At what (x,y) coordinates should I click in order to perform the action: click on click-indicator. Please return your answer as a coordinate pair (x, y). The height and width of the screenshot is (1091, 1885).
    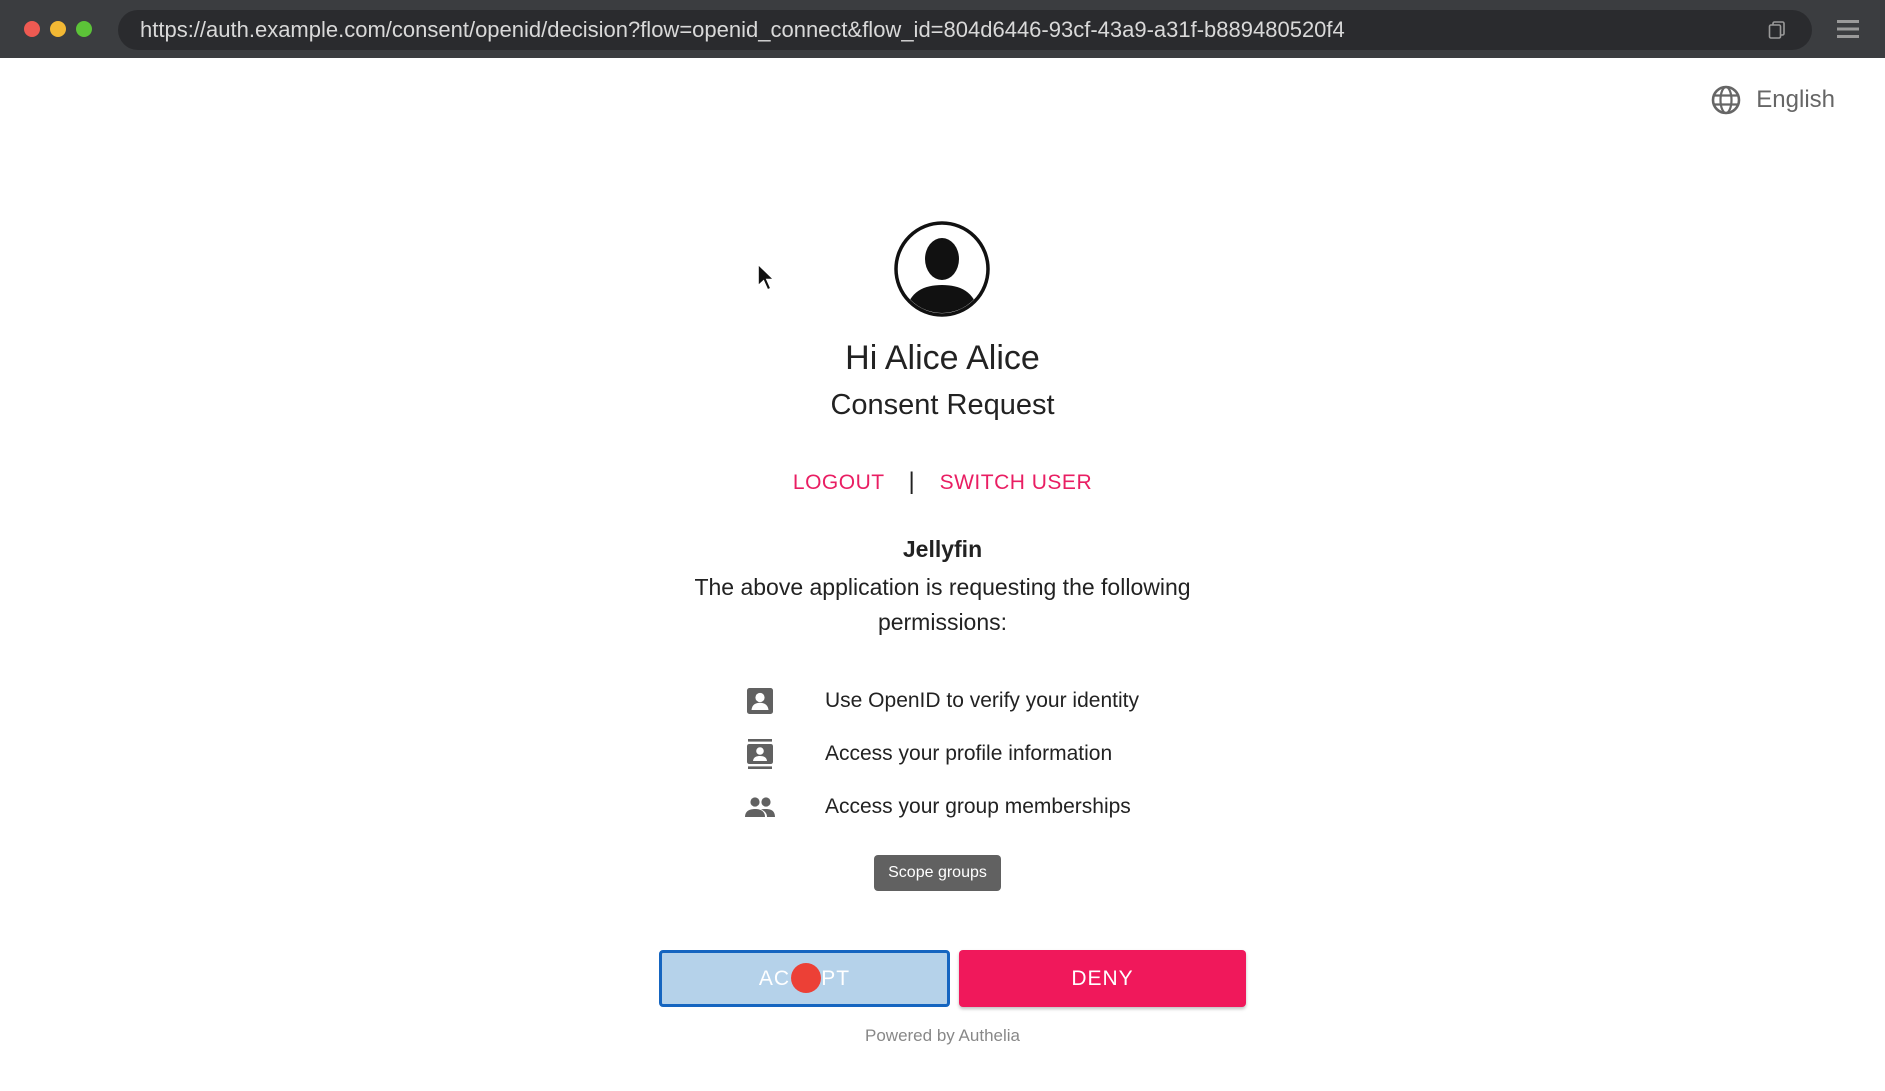
    Looking at the image, I should click on (806, 978).